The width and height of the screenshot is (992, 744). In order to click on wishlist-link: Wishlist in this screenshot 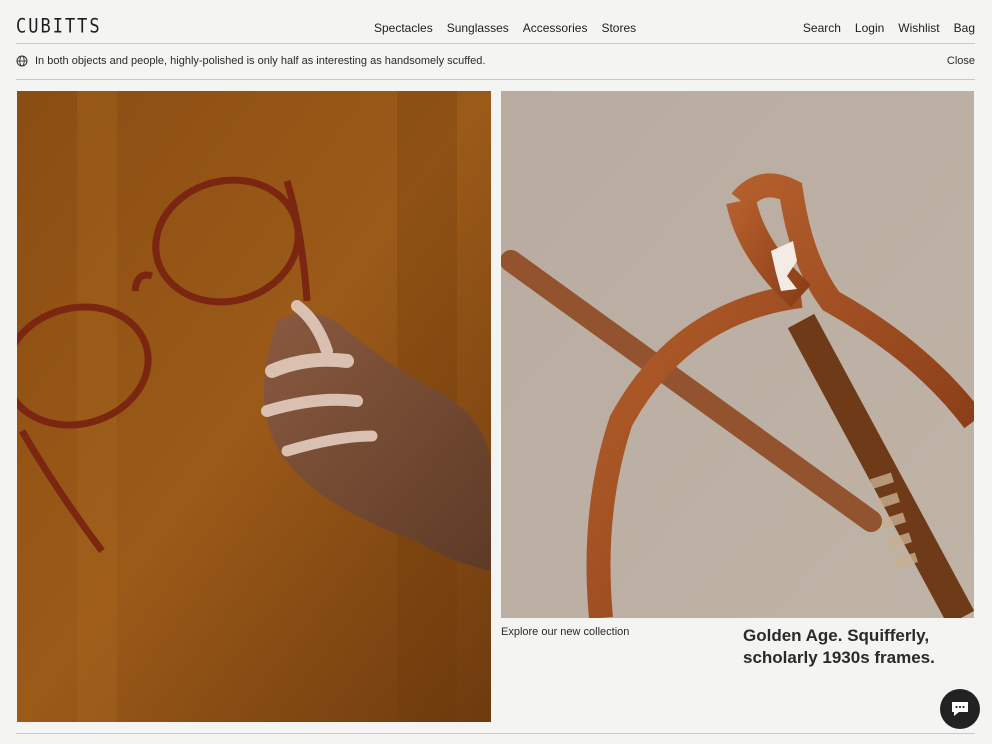, I will do `click(918, 28)`.